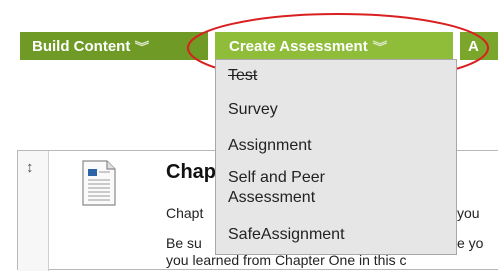 This screenshot has height=271, width=498. Describe the element at coordinates (470, 243) in the screenshot. I see `item-body-line-tail: e yo` at that location.